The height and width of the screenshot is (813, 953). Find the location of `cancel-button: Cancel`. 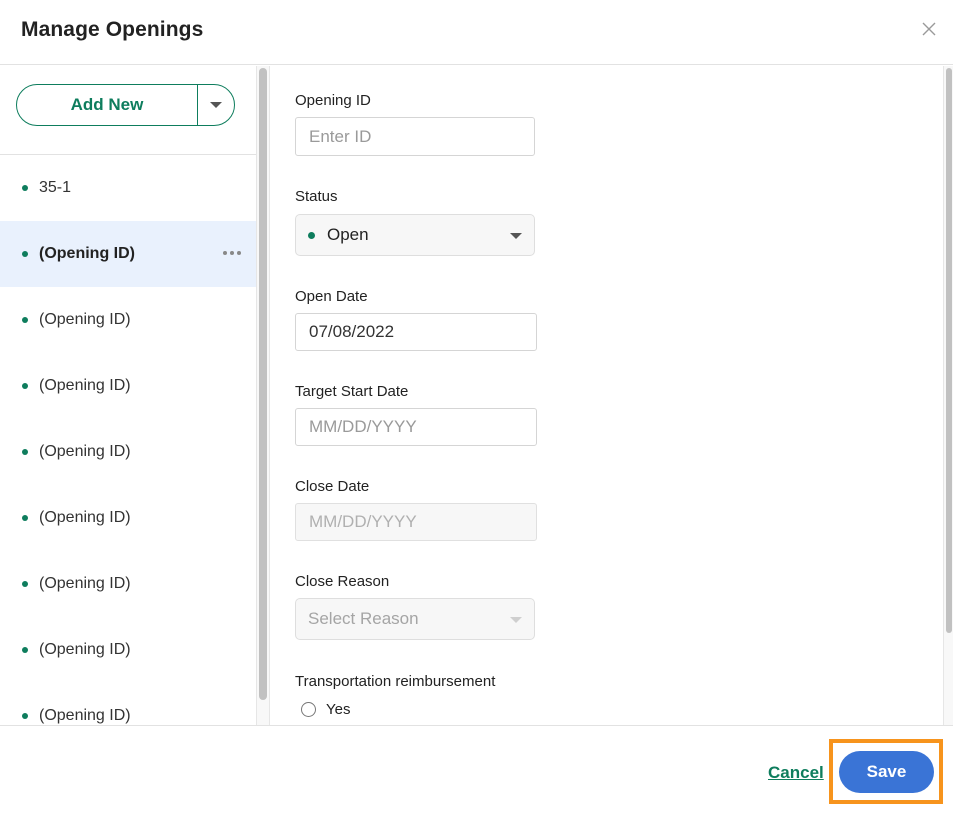

cancel-button: Cancel is located at coordinates (796, 773).